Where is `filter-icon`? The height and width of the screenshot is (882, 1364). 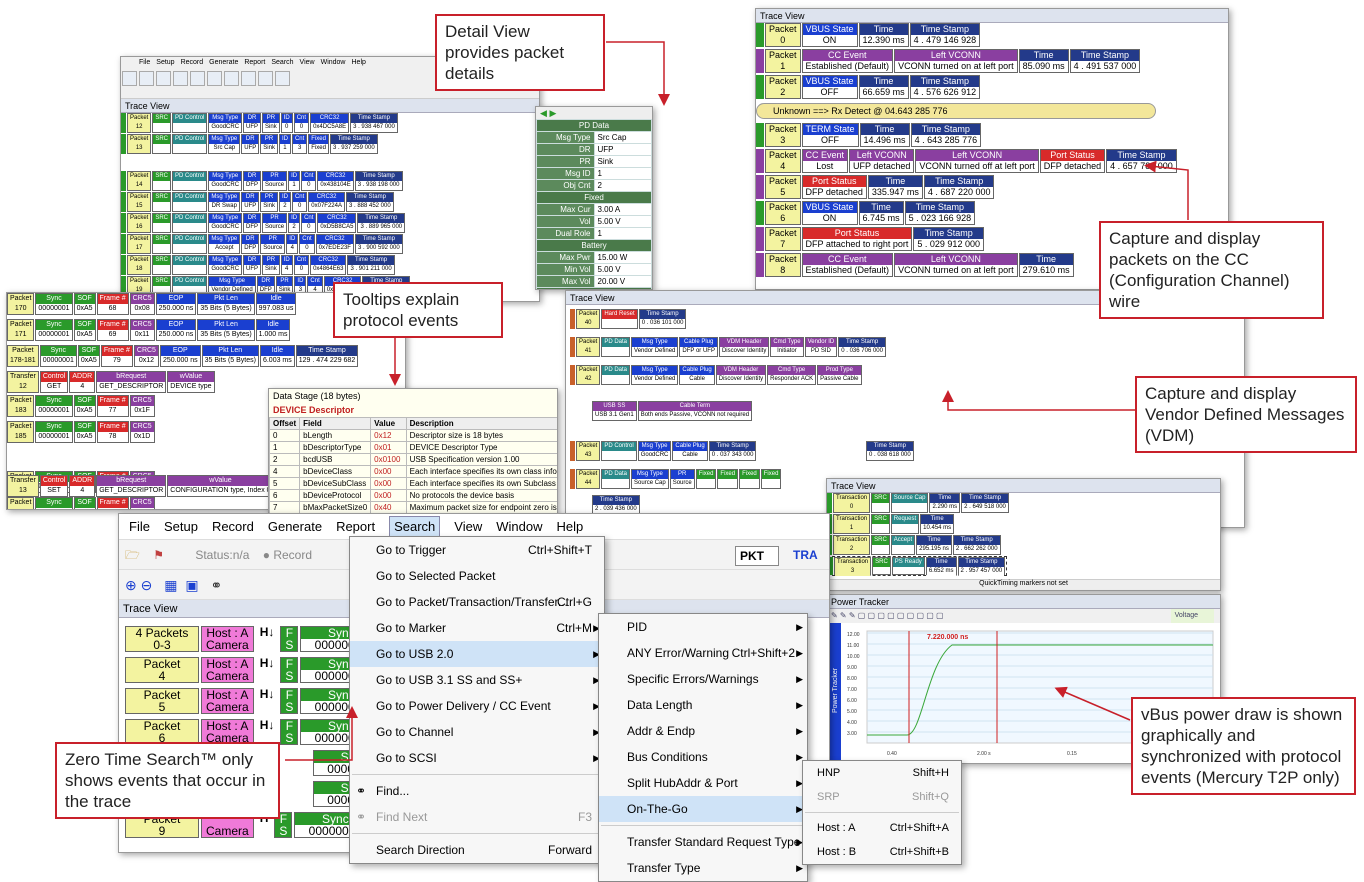
filter-icon is located at coordinates (163, 78).